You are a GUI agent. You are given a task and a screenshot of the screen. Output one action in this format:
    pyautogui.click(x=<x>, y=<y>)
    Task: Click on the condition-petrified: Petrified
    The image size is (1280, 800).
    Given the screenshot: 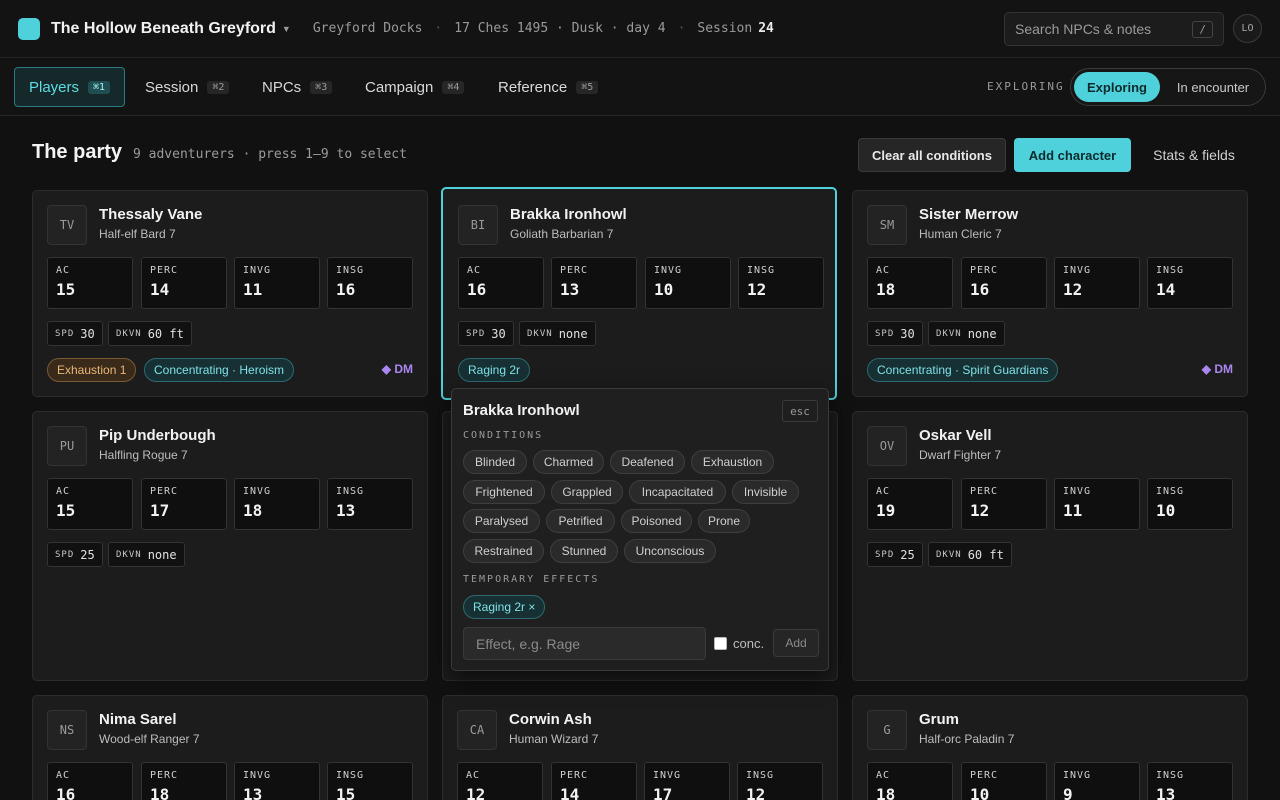 What is the action you would take?
    pyautogui.click(x=580, y=521)
    